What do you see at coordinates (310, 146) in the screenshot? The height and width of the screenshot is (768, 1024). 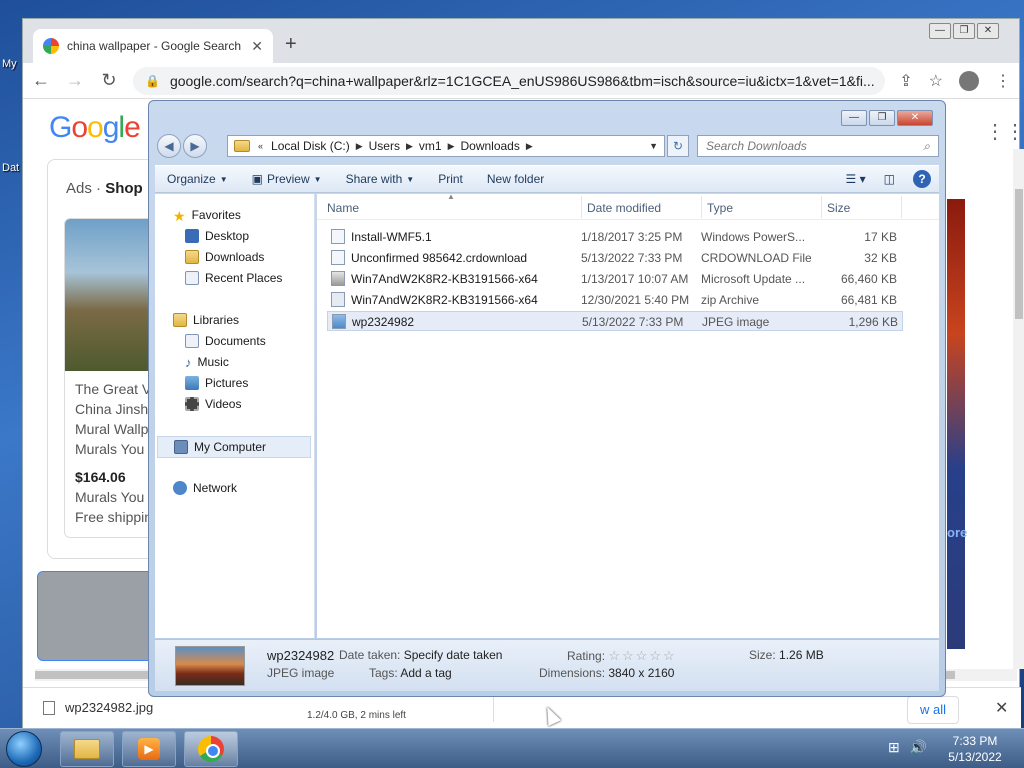 I see `breadcrumb-item: Local Disk (C:)` at bounding box center [310, 146].